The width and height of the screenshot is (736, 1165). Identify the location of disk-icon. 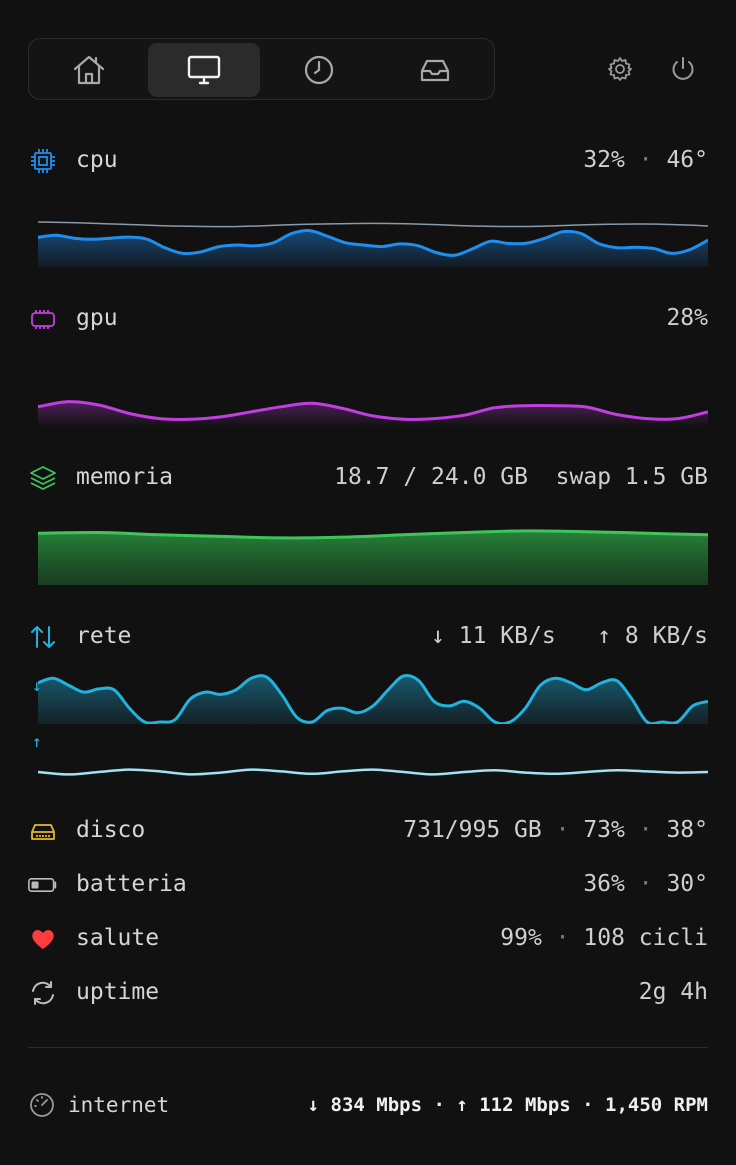
(43, 831).